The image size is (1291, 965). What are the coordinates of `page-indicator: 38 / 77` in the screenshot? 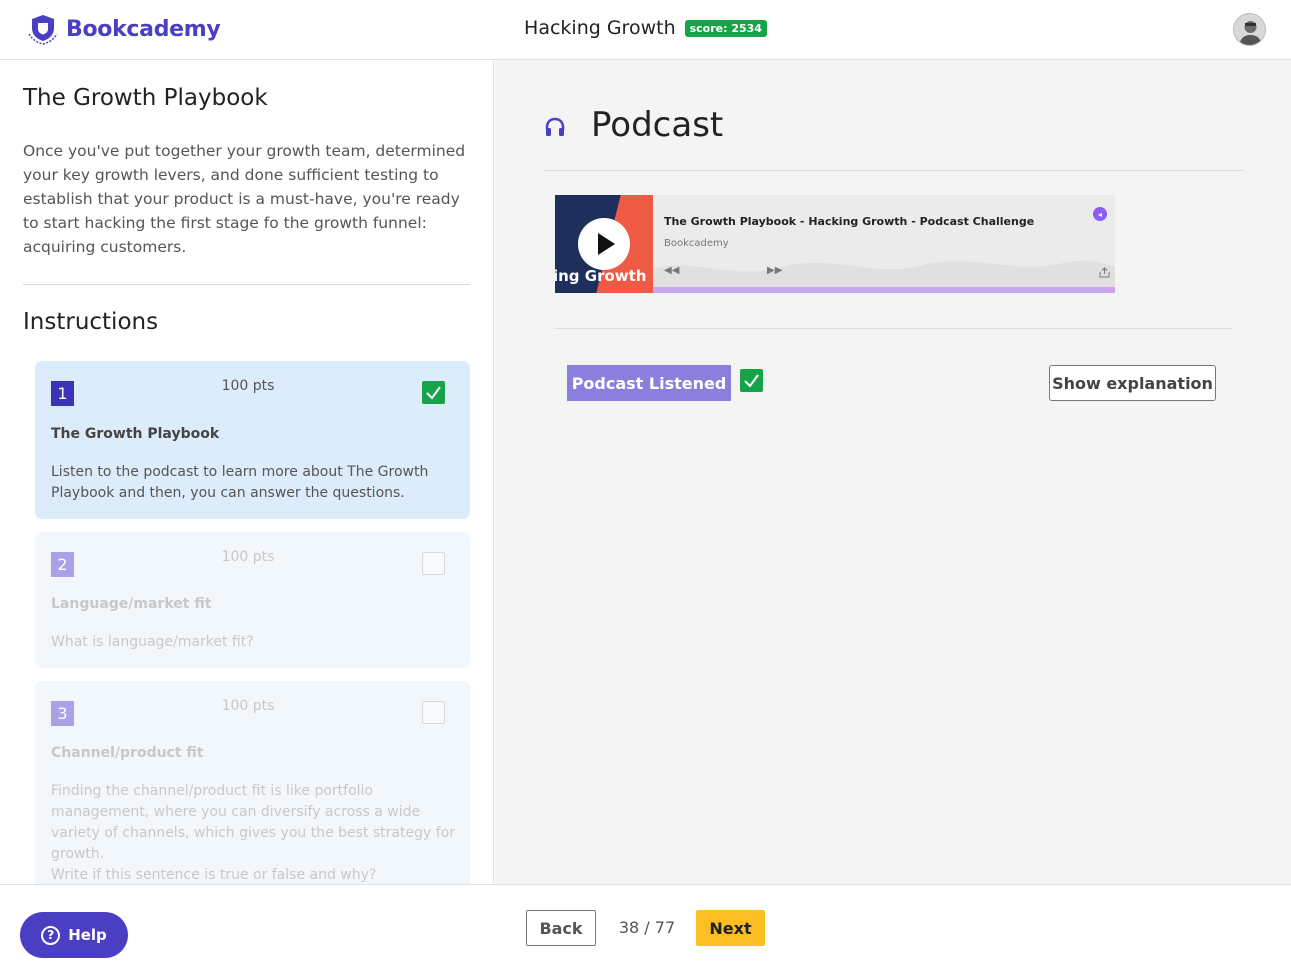 It's located at (647, 927).